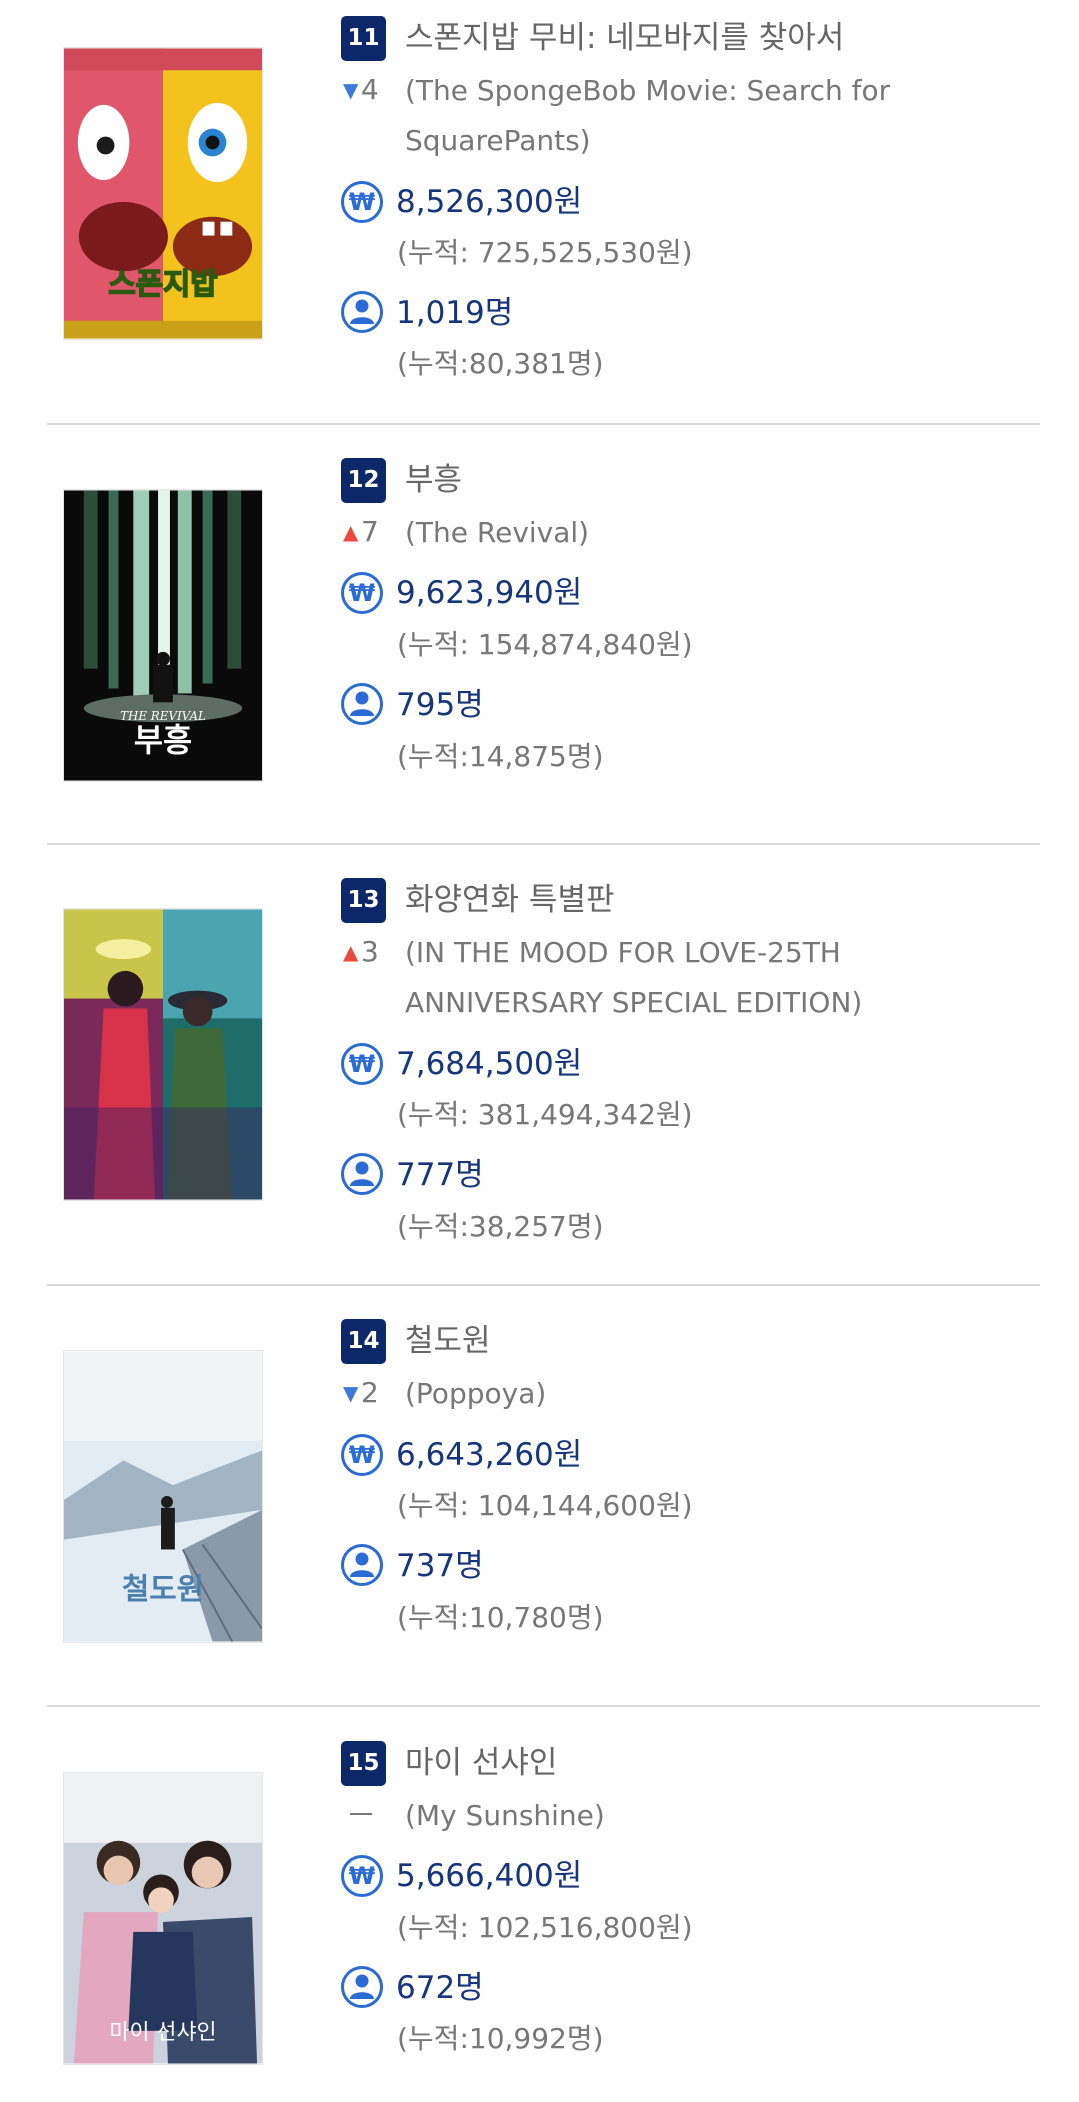 Image resolution: width=1079 pixels, height=2102 pixels. Describe the element at coordinates (162, 284) in the screenshot. I see `poster-title-text: 스폰지밥` at that location.